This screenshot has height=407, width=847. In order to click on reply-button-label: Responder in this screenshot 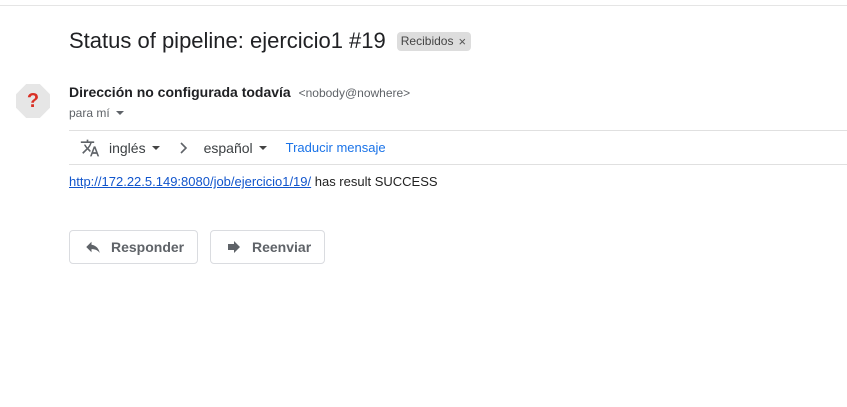, I will do `click(148, 247)`.